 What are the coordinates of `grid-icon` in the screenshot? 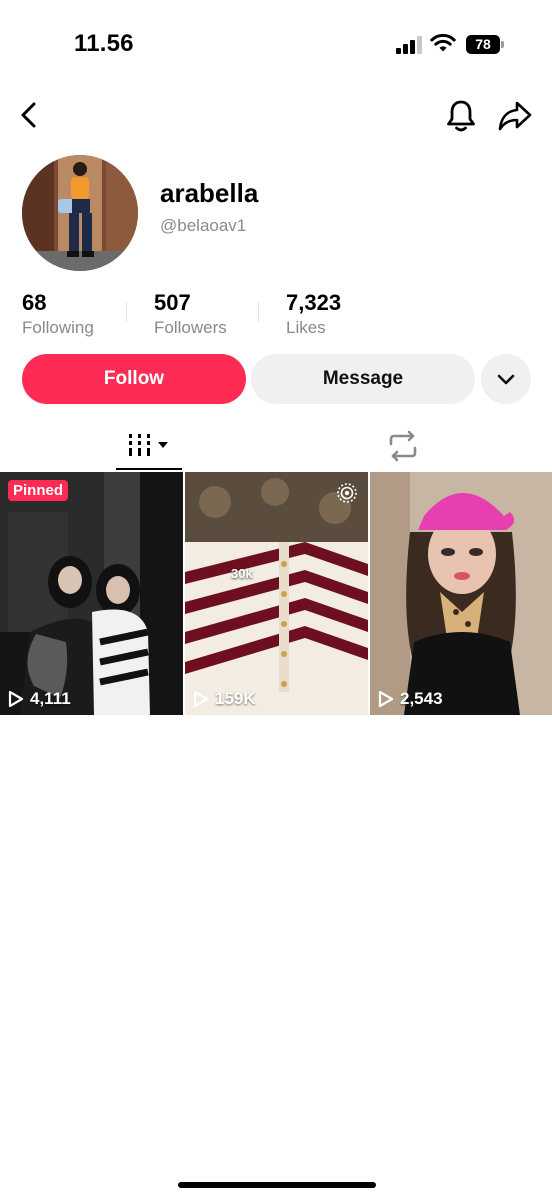 It's located at (148, 445).